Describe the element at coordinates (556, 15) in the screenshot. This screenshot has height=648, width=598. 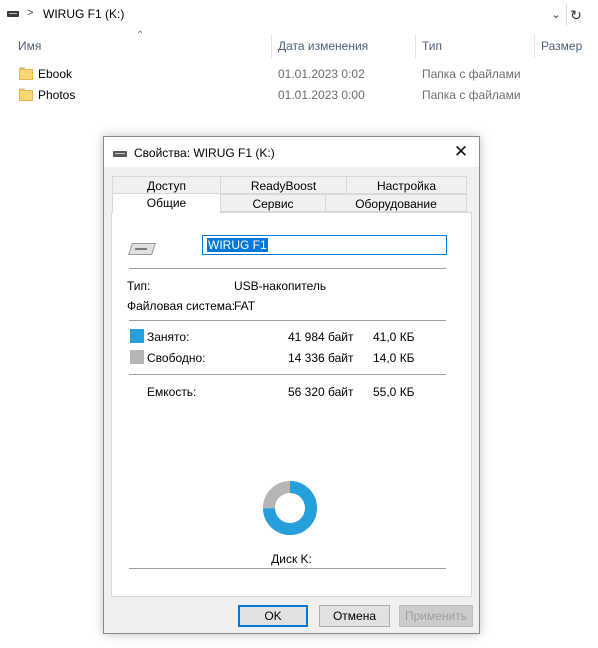
I see `chevron-down-icon: ⌄` at that location.